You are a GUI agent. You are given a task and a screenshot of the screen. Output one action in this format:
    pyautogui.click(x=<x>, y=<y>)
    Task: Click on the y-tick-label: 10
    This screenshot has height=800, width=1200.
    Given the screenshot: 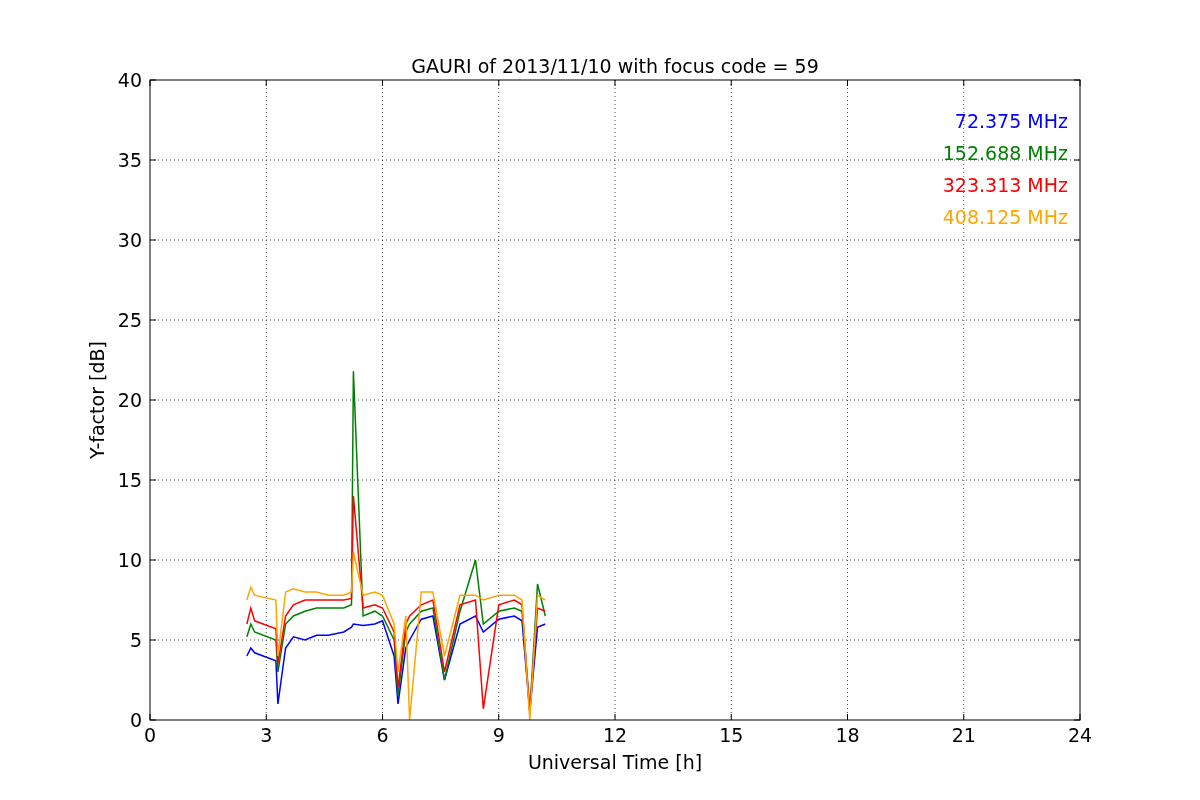 What is the action you would take?
    pyautogui.click(x=129, y=560)
    